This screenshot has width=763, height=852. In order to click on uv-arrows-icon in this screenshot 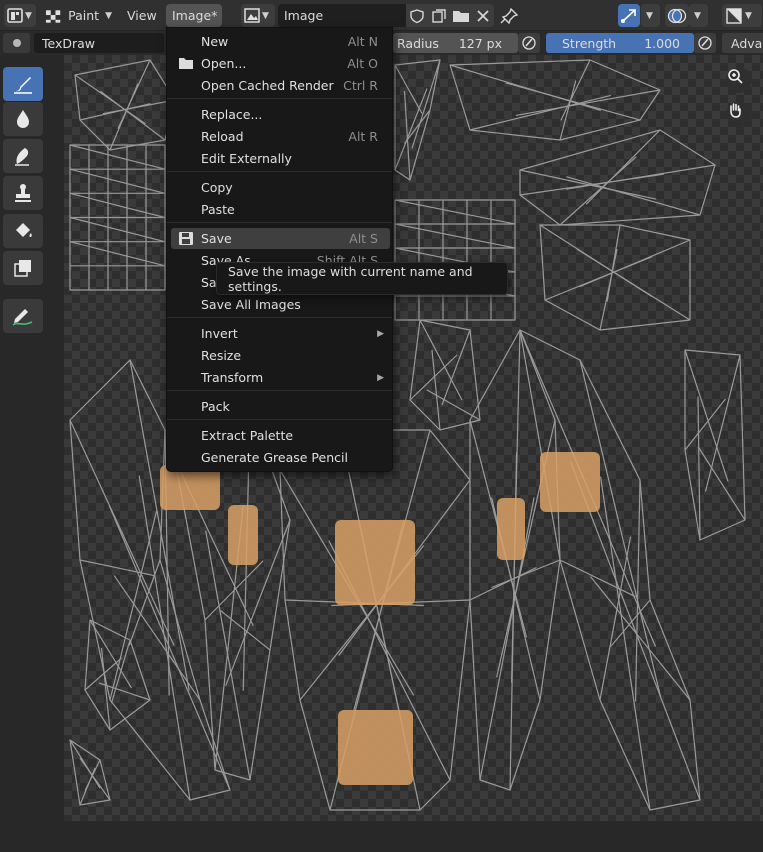, I will do `click(628, 15)`.